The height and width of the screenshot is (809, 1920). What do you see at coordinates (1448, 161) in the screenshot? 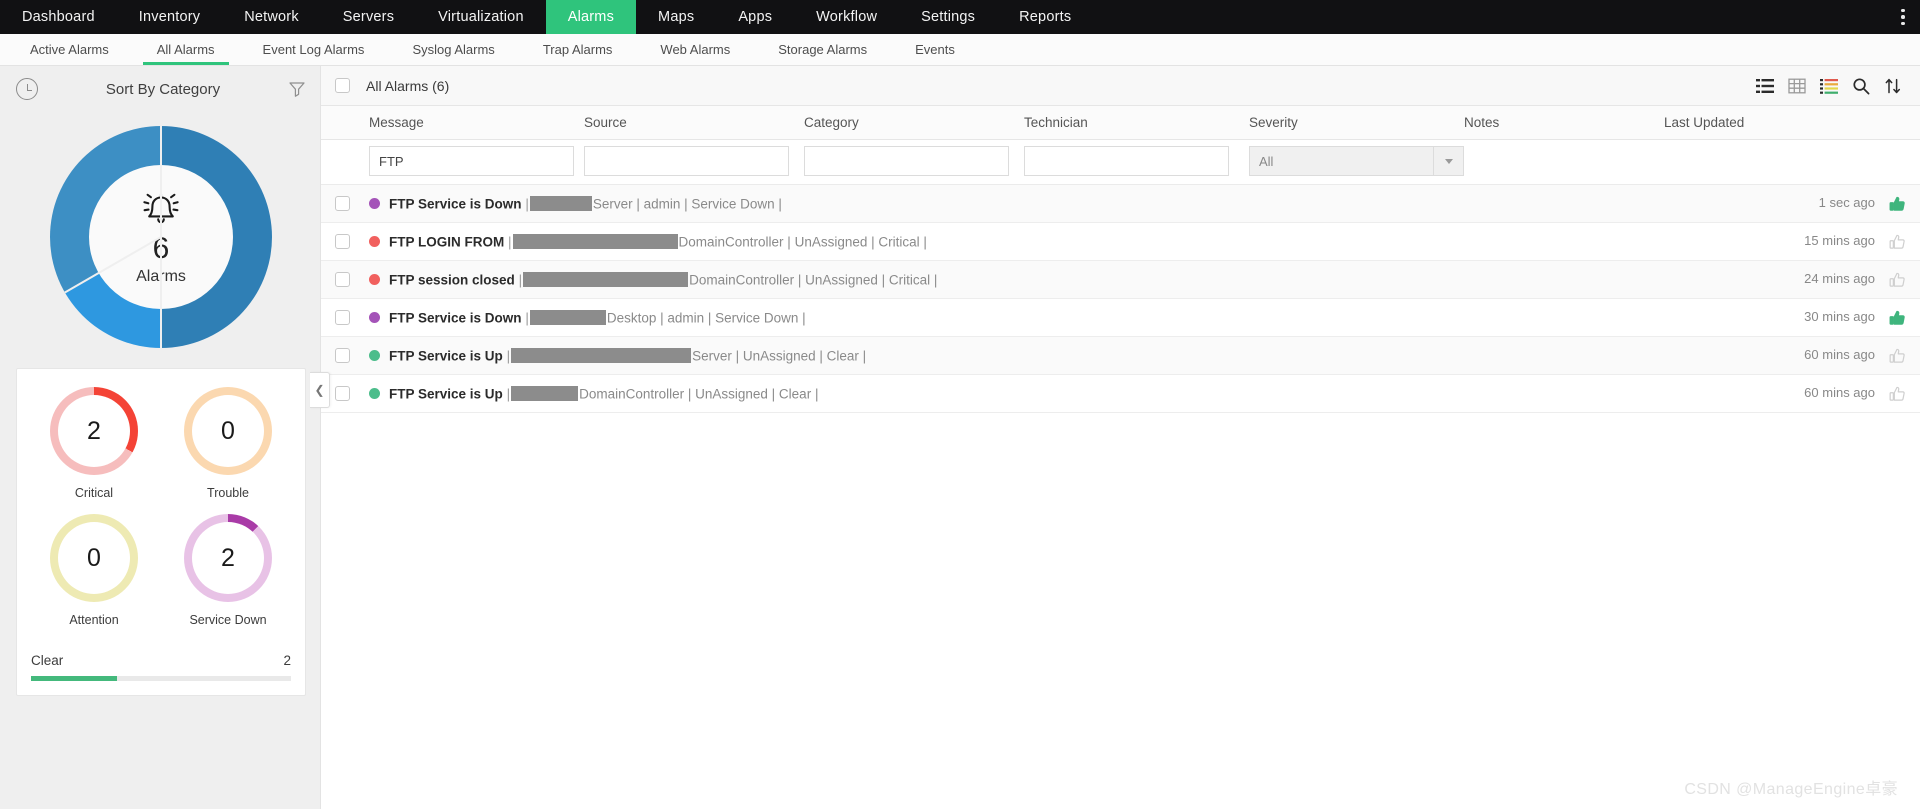
I see `chevron-down-icon` at bounding box center [1448, 161].